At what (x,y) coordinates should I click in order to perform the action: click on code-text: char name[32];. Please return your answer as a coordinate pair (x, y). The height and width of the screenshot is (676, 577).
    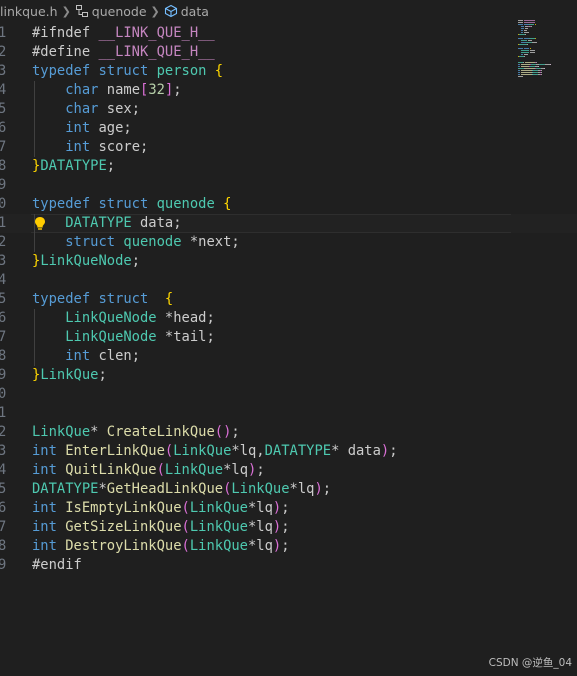
    Looking at the image, I should click on (106, 90).